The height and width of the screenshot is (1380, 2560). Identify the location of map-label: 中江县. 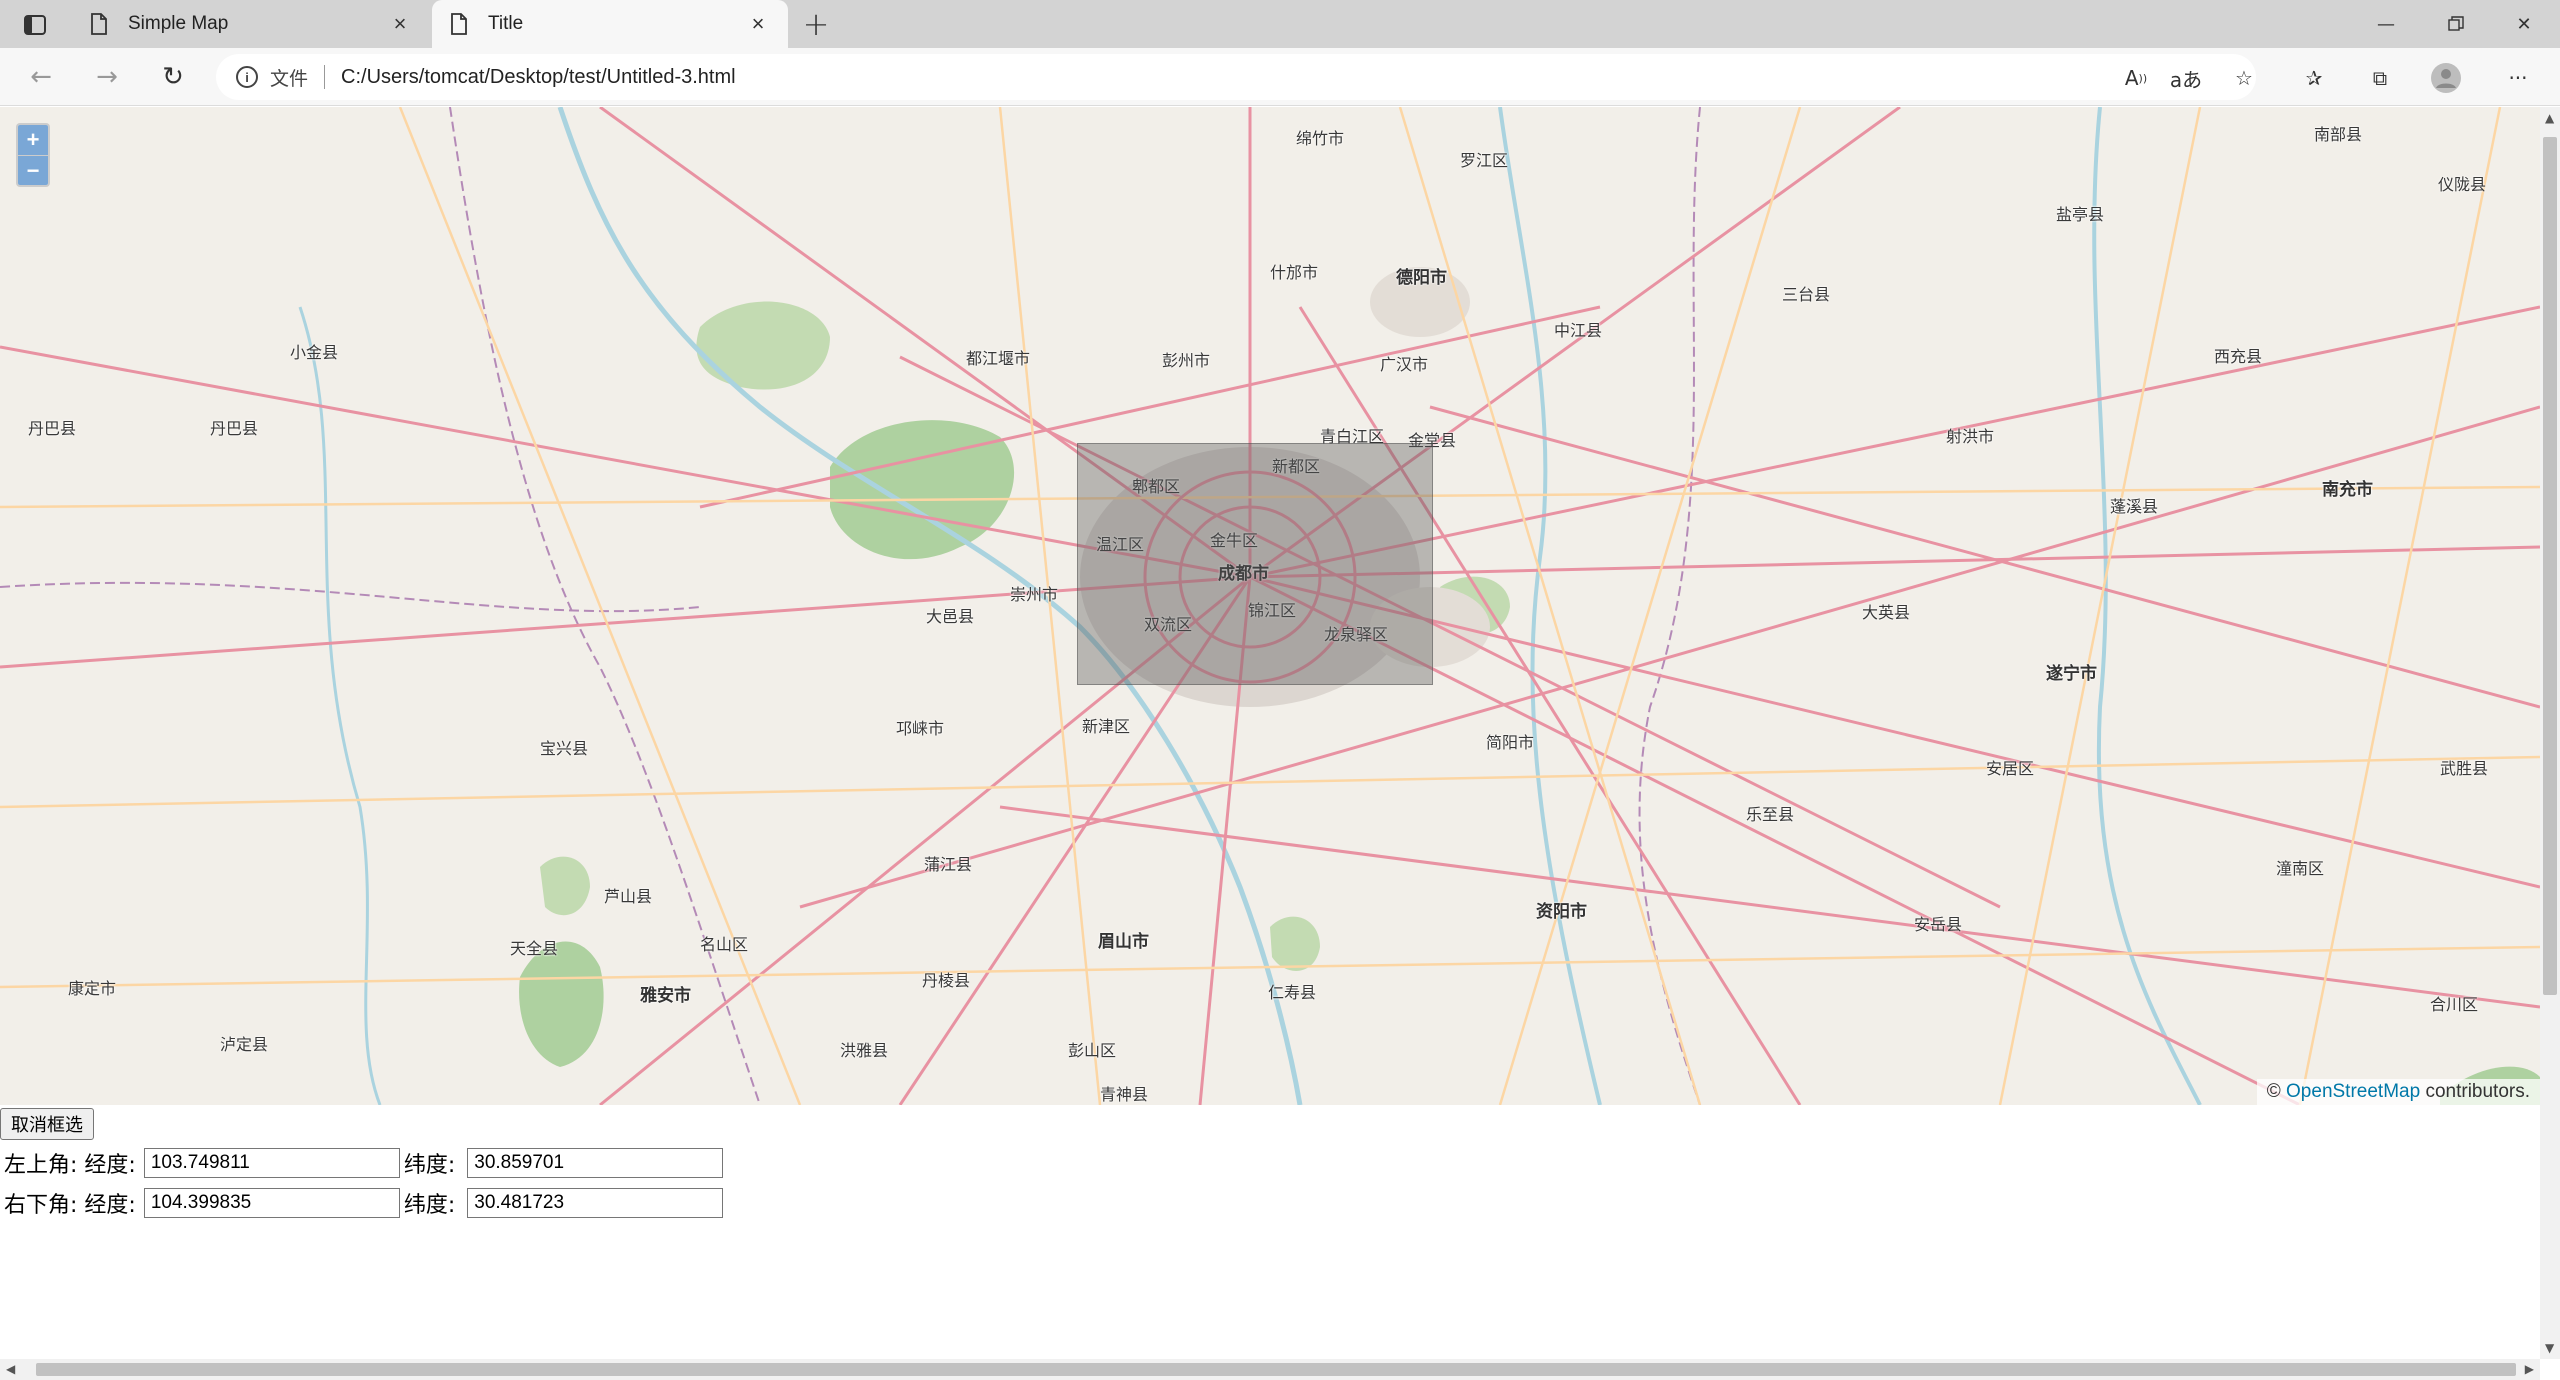
(1578, 330).